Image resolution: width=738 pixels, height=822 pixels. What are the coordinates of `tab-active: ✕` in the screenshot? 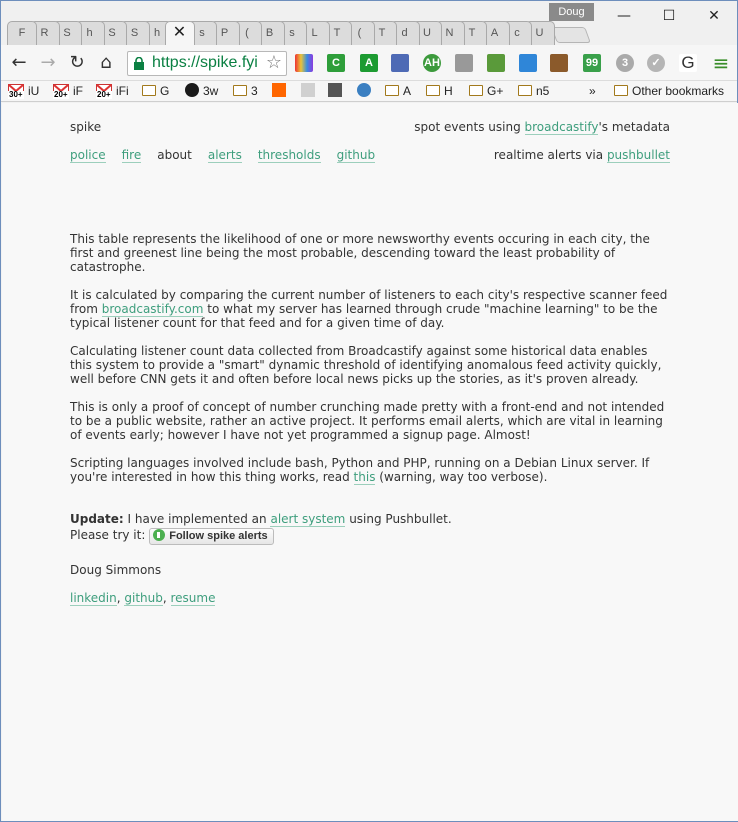 It's located at (179, 33).